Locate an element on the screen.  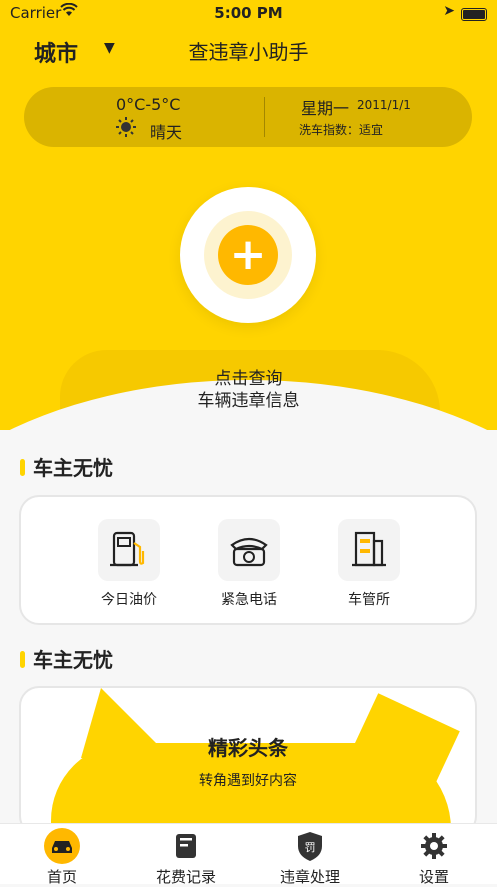
fuel-pump-icon is located at coordinates (129, 550).